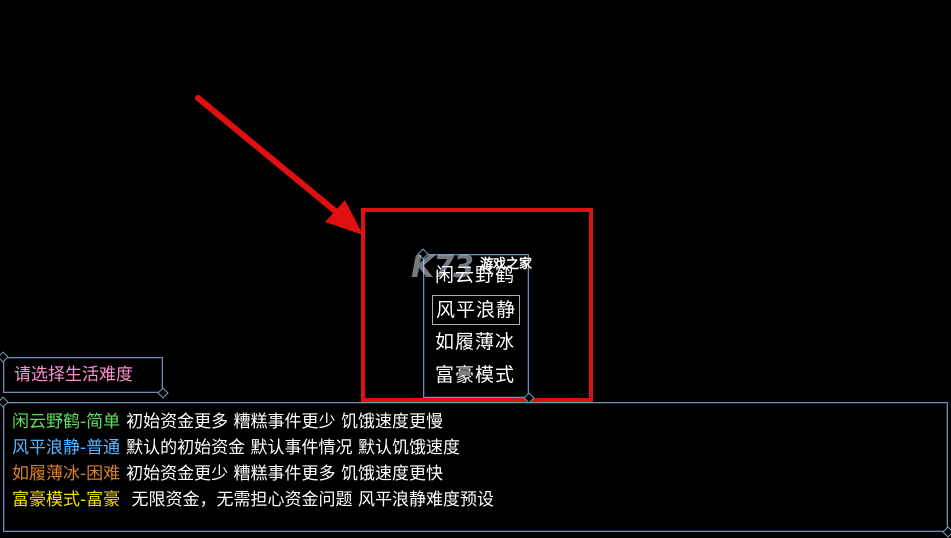  What do you see at coordinates (66, 474) in the screenshot?
I see `mode-name: 如履薄冰-困难` at bounding box center [66, 474].